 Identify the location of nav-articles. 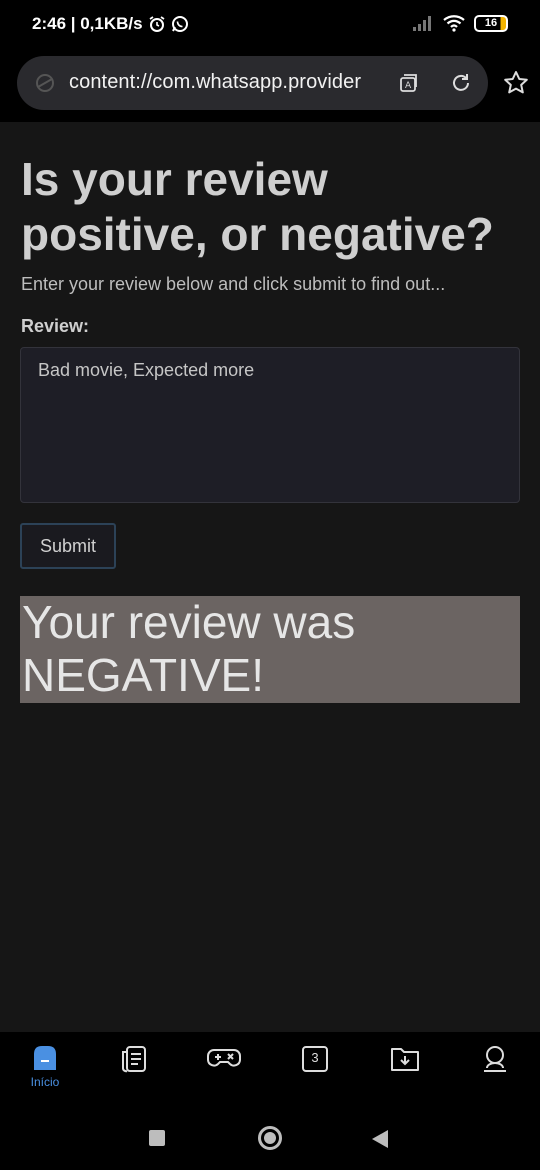
(134, 1059).